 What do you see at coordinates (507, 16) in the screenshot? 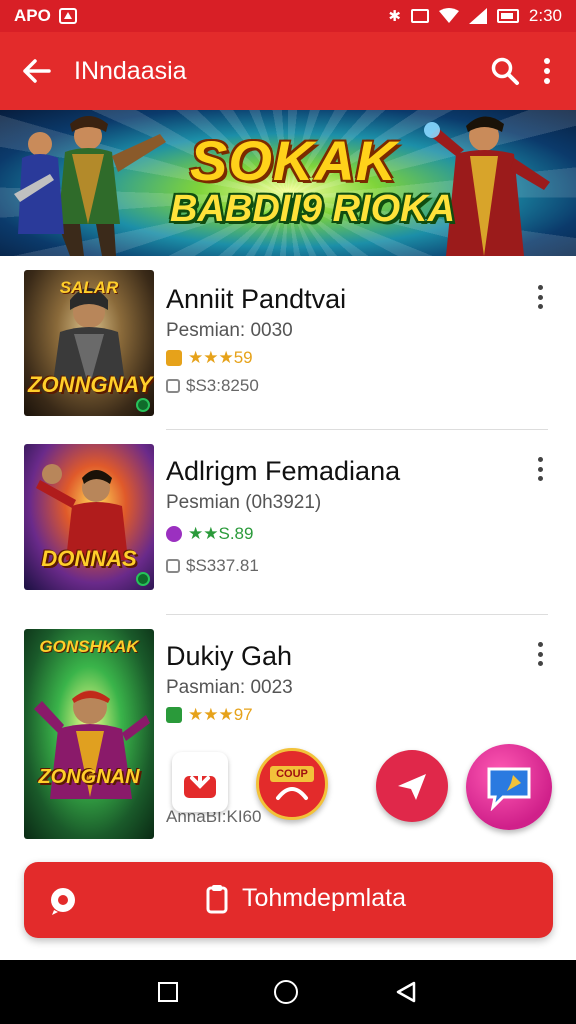
I see `battery-icon` at bounding box center [507, 16].